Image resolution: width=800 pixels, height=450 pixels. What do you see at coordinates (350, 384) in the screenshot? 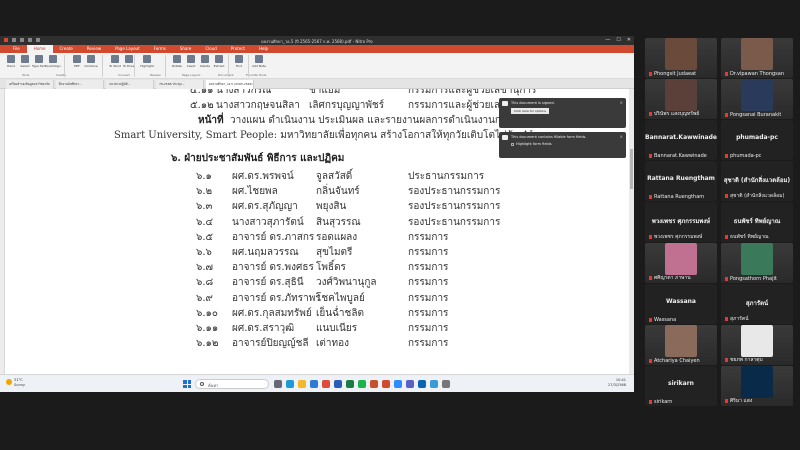
I see `excel-icon` at bounding box center [350, 384].